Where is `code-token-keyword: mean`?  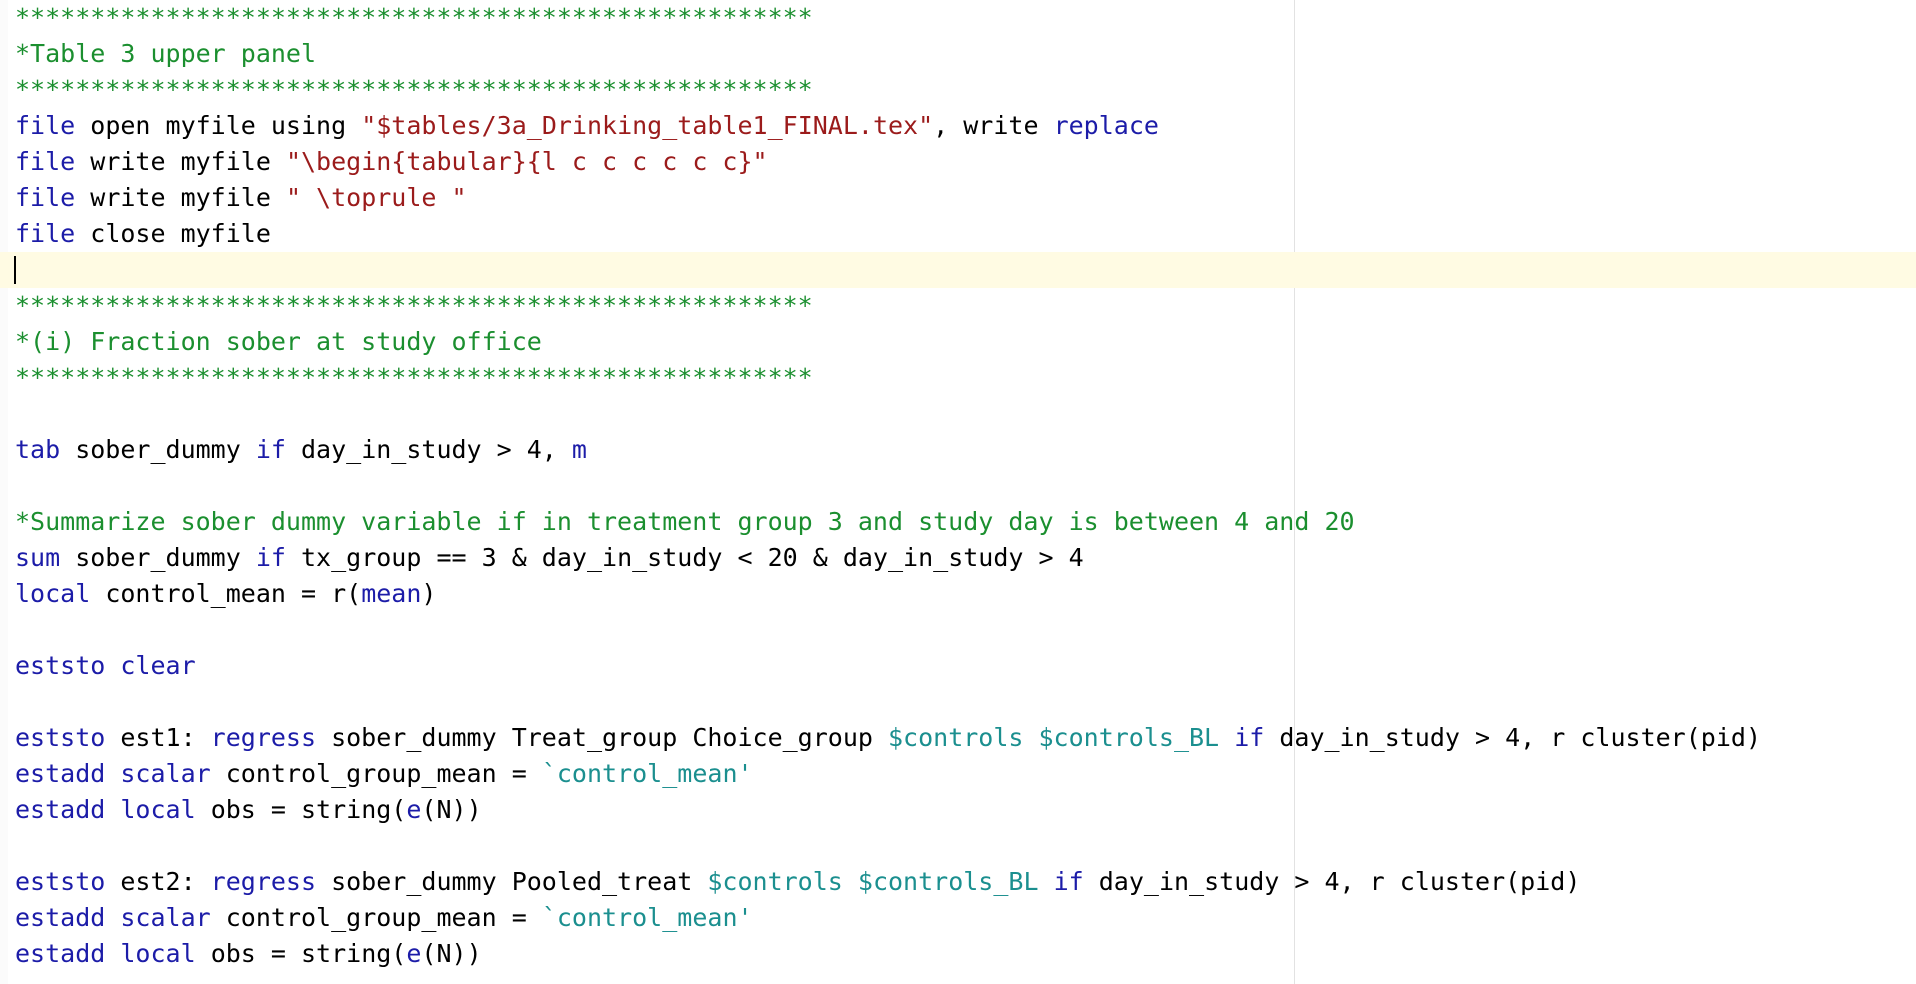
code-token-keyword: mean is located at coordinates (391, 593).